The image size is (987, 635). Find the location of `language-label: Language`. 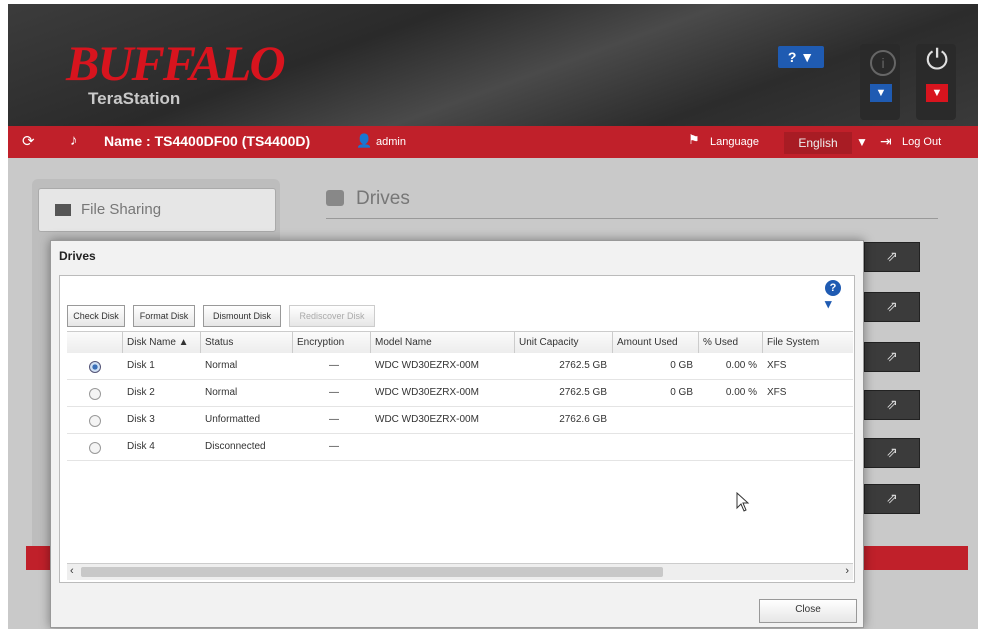

language-label: Language is located at coordinates (734, 142).